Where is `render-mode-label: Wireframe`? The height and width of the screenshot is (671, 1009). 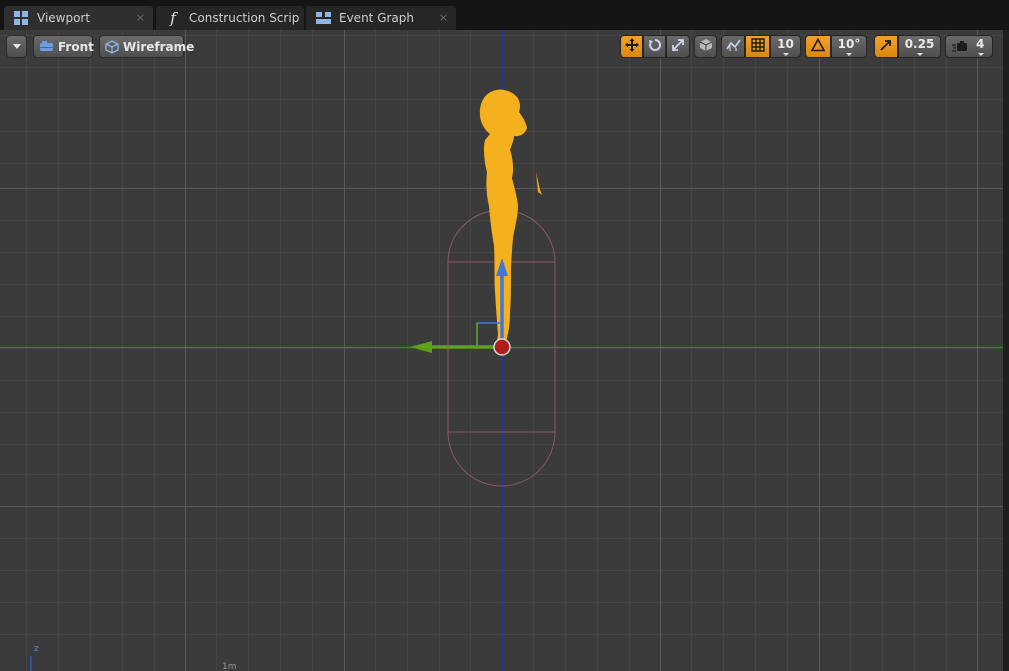
render-mode-label: Wireframe is located at coordinates (159, 46).